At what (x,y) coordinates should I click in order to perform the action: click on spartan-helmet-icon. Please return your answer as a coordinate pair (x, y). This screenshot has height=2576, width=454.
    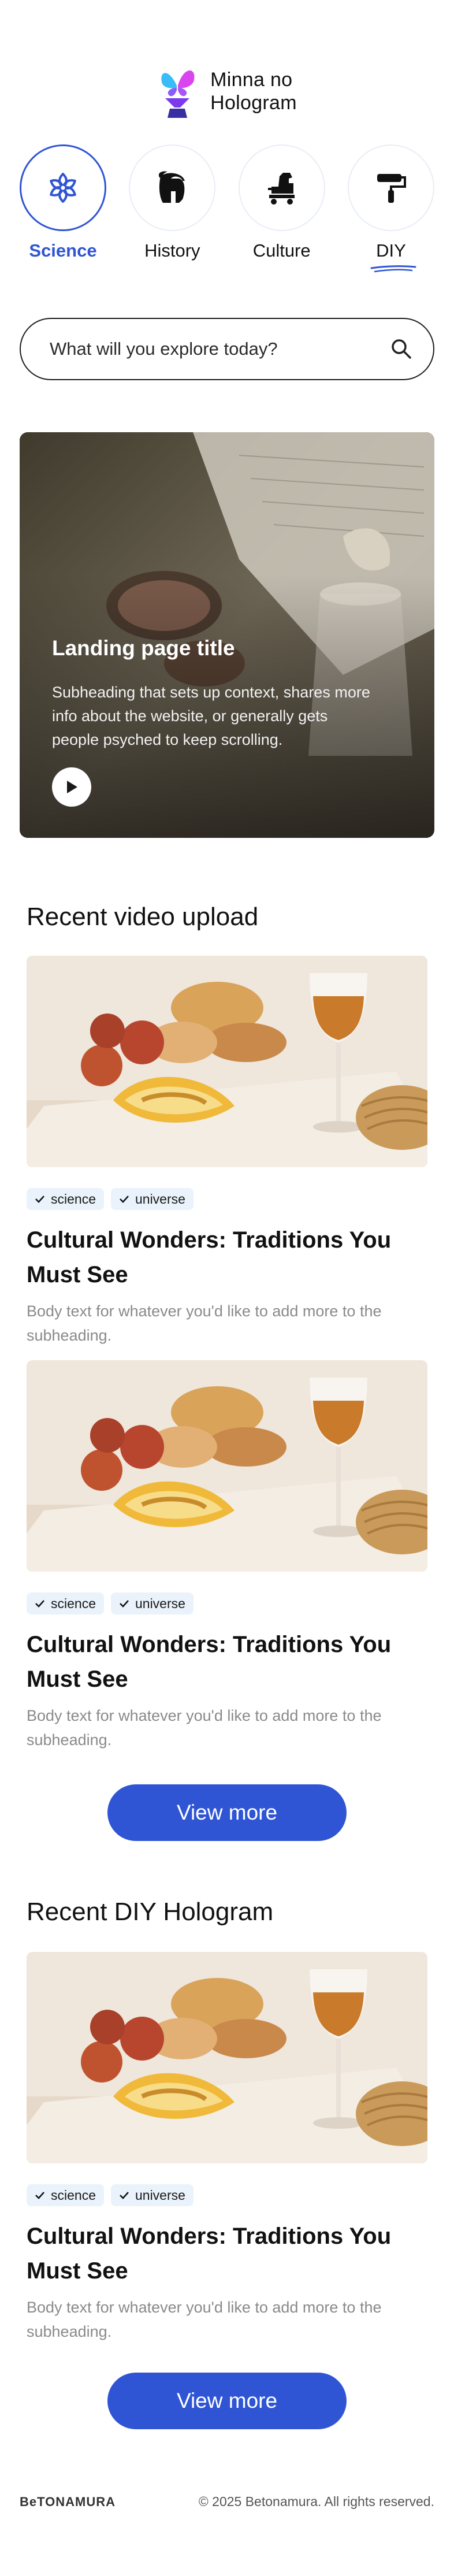
    Looking at the image, I should click on (172, 187).